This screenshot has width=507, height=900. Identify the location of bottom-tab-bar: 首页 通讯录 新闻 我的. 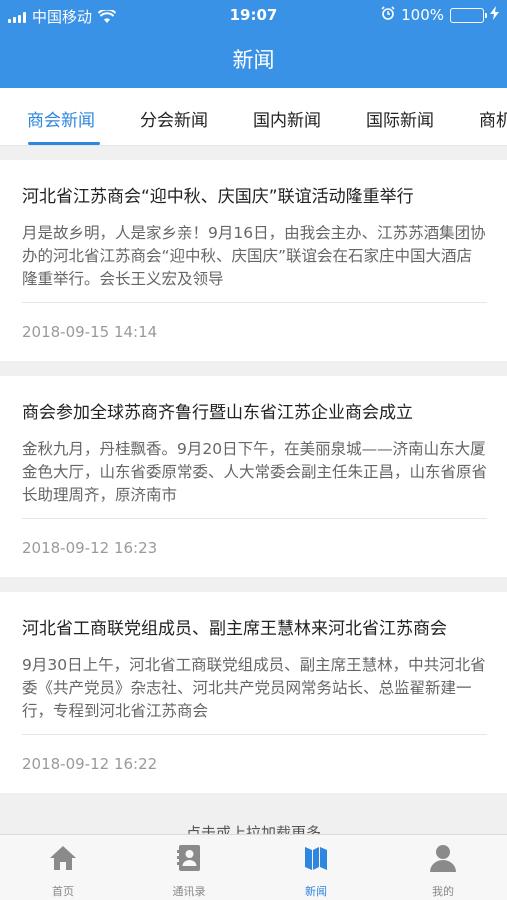
(253, 867).